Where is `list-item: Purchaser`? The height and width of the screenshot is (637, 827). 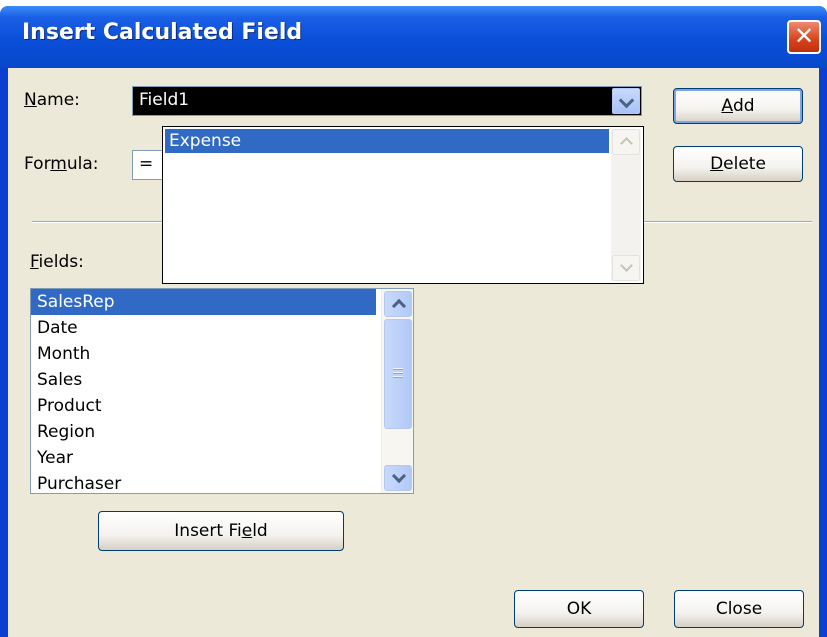 list-item: Purchaser is located at coordinates (203, 482).